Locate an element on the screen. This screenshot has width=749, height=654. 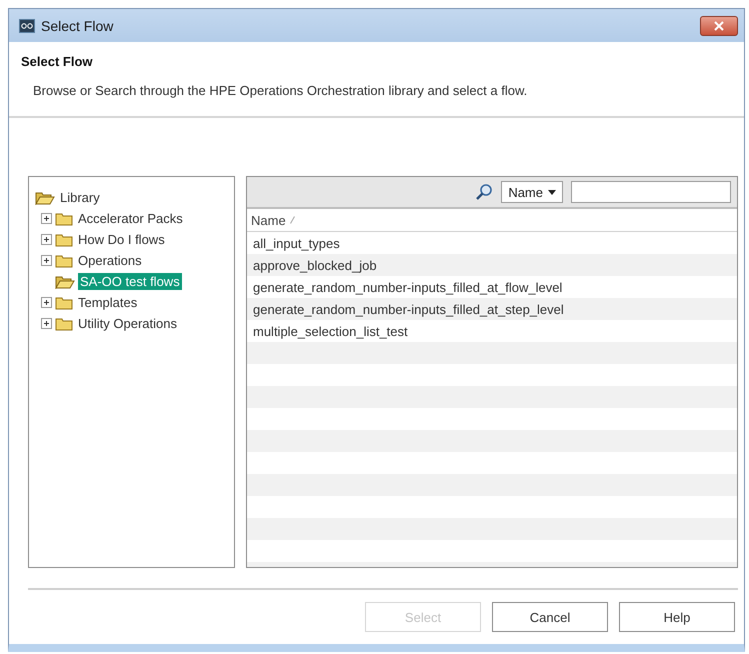
caret-icon is located at coordinates (552, 192).